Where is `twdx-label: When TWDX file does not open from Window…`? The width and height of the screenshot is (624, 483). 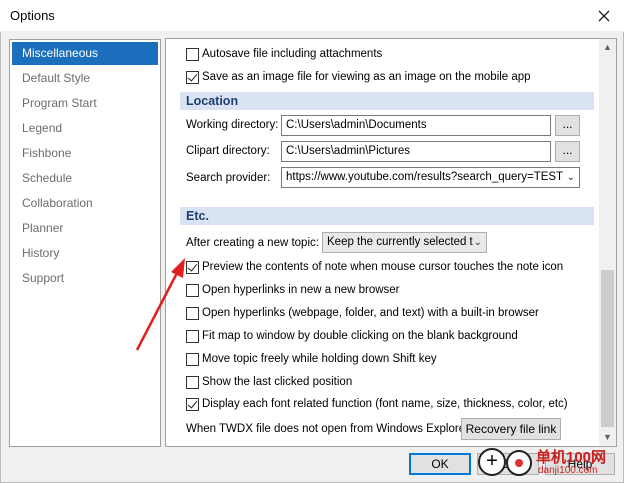
twdx-label: When TWDX file does not open from Window… is located at coordinates (329, 429).